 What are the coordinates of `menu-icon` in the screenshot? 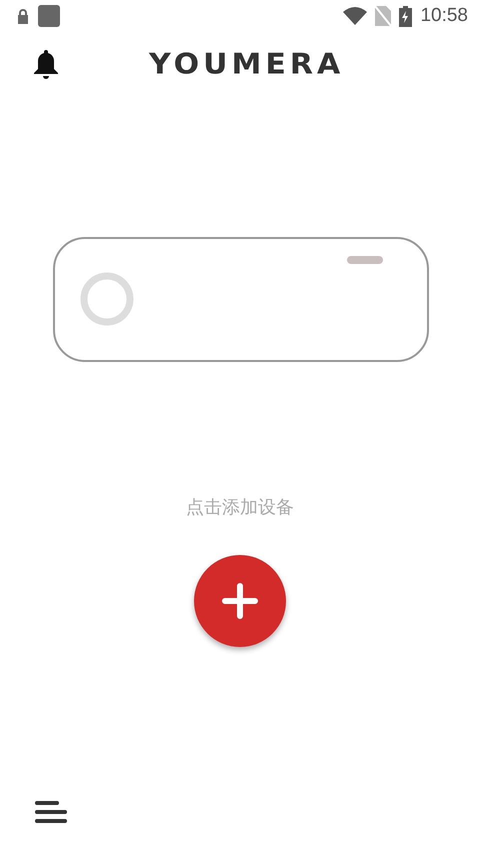 It's located at (51, 812).